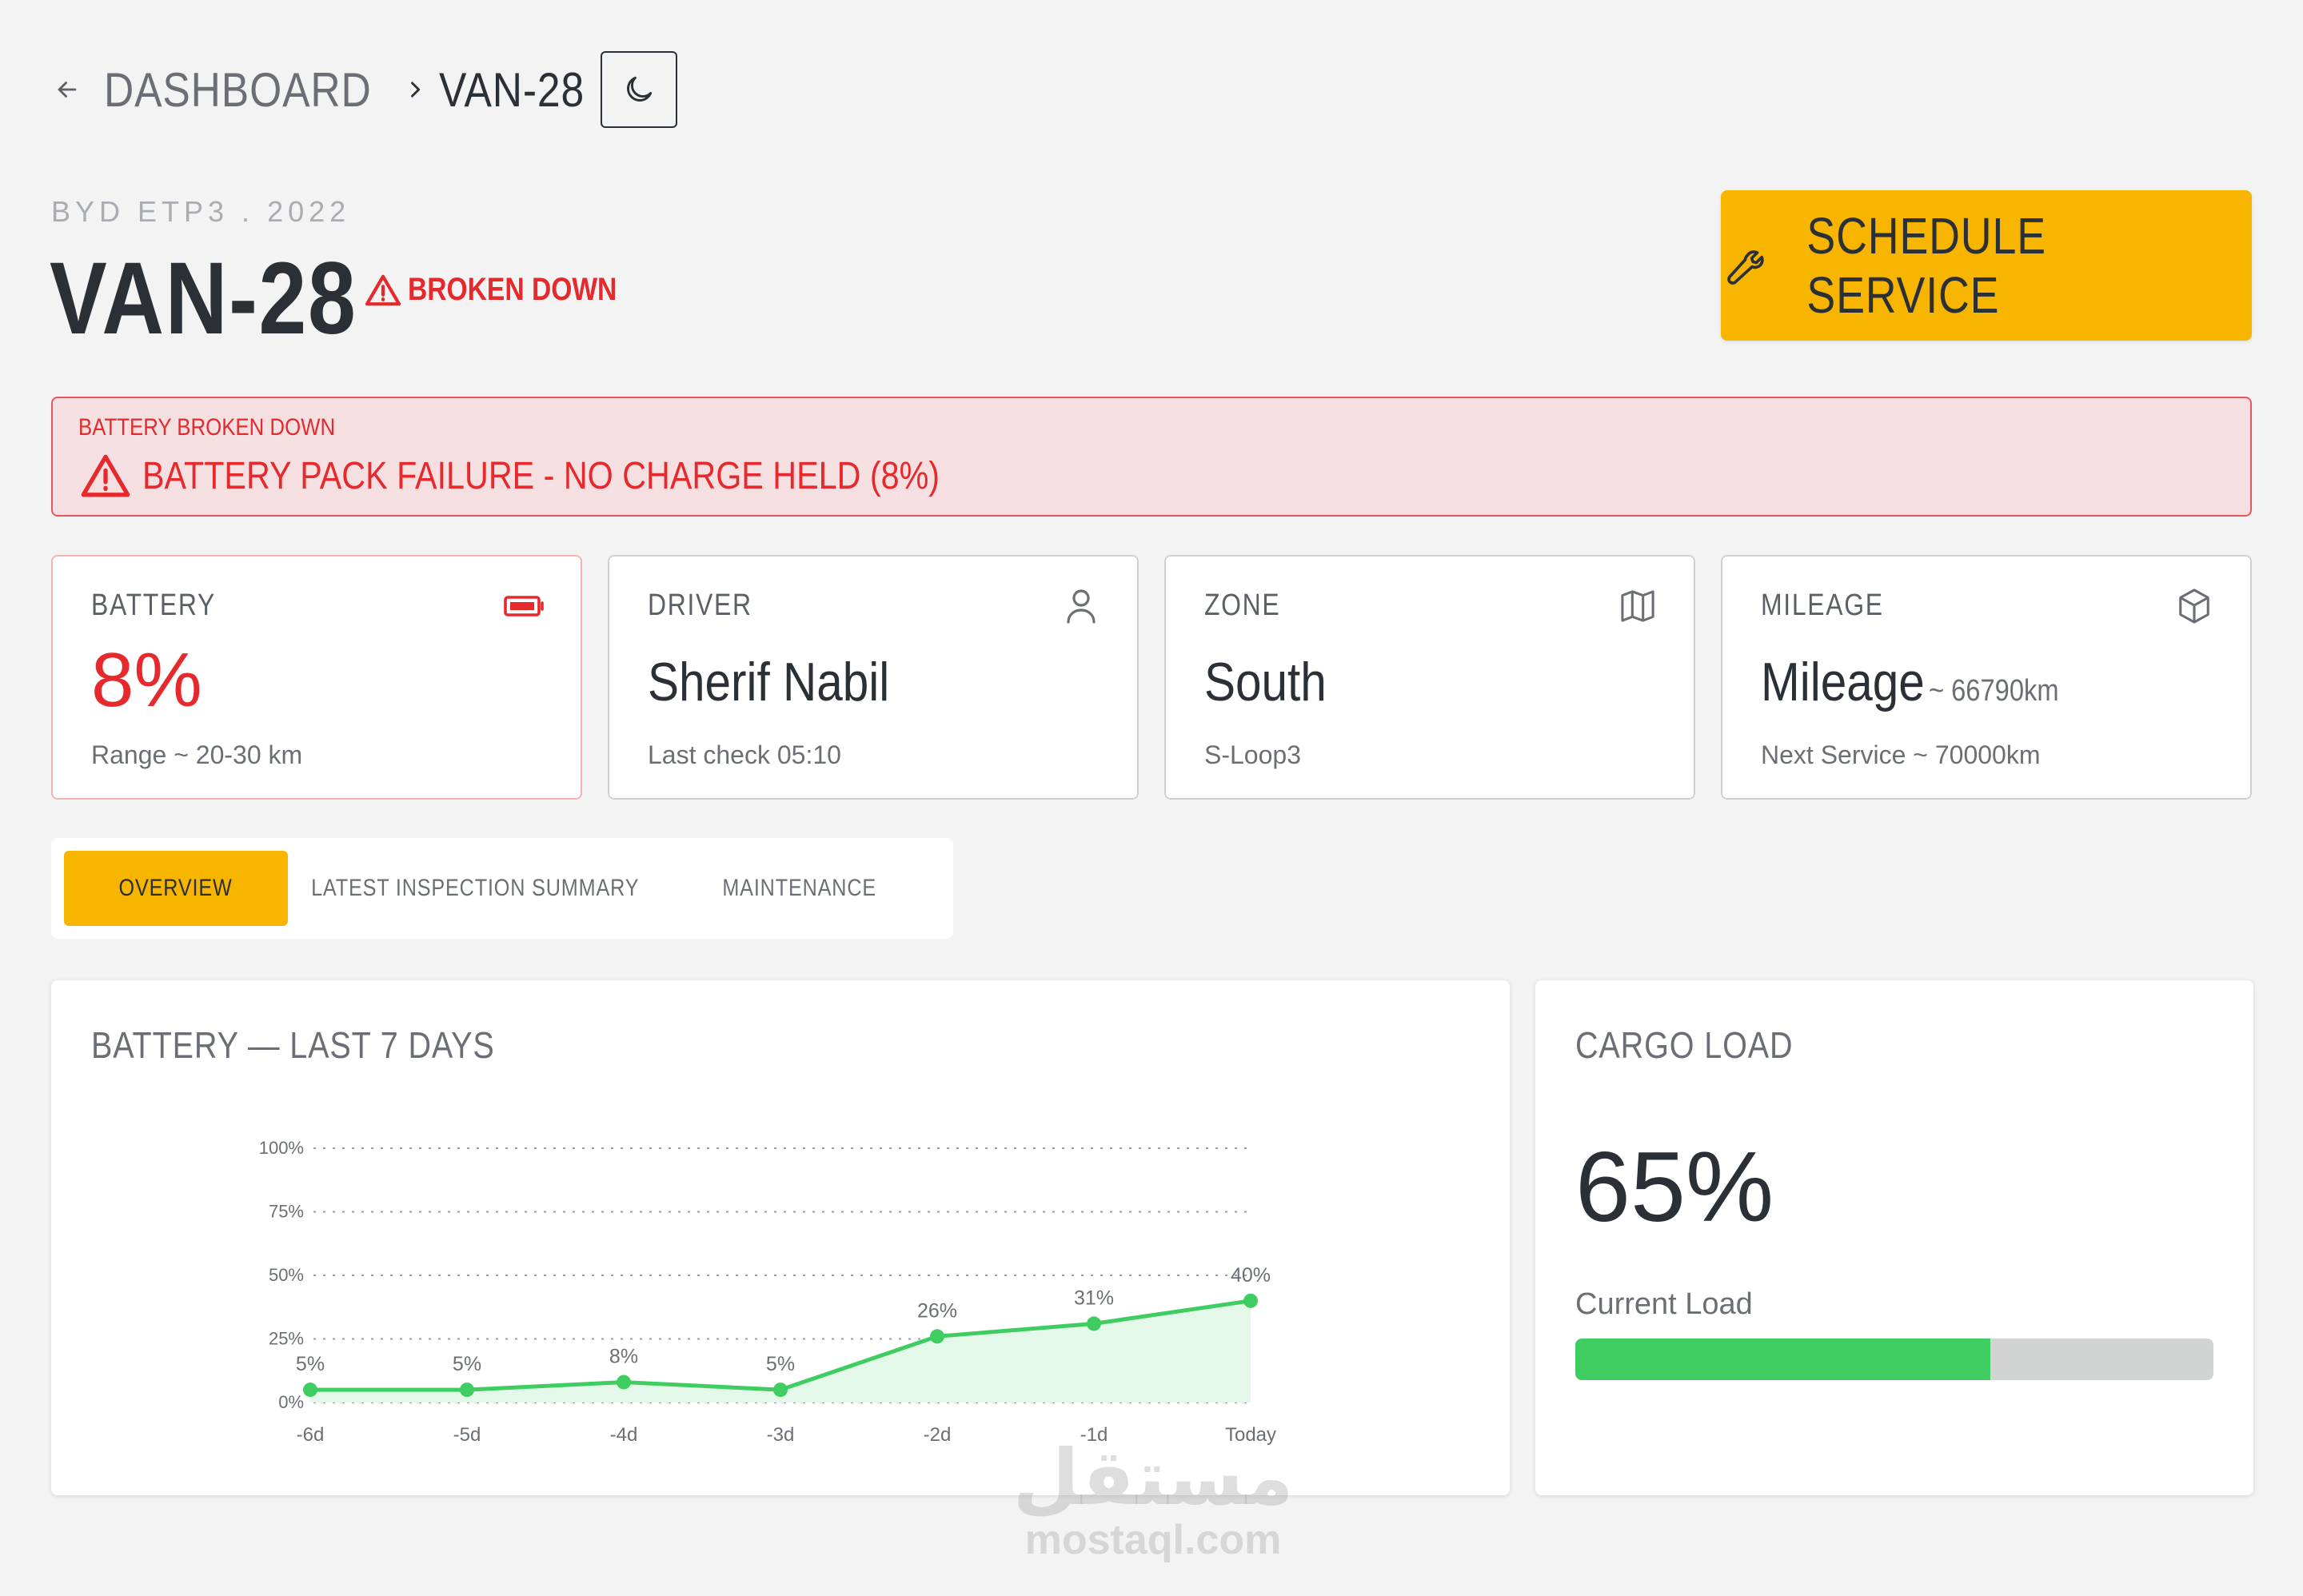 The width and height of the screenshot is (2303, 1596). I want to click on mileage-value: Mileage ~ 66790km, so click(1910, 682).